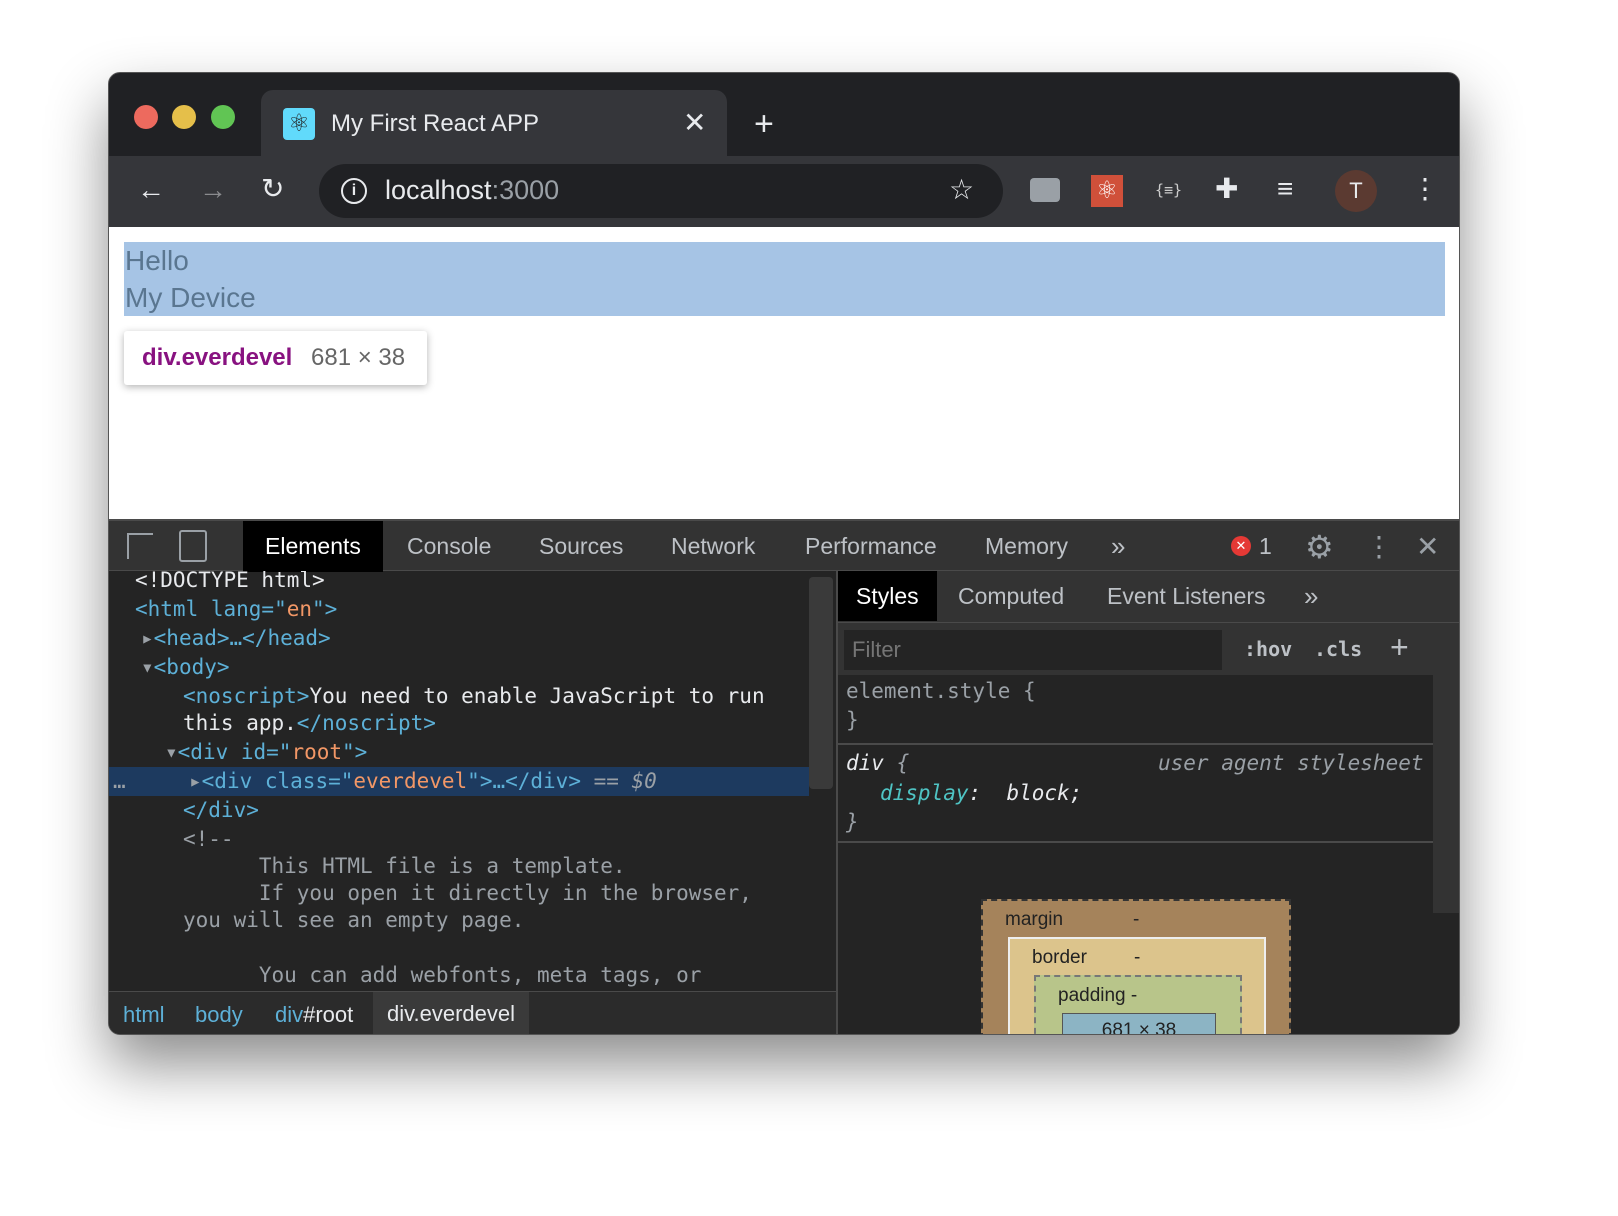 This screenshot has width=1618, height=1216. I want to click on settings-gear-icon: ⚙, so click(1319, 547).